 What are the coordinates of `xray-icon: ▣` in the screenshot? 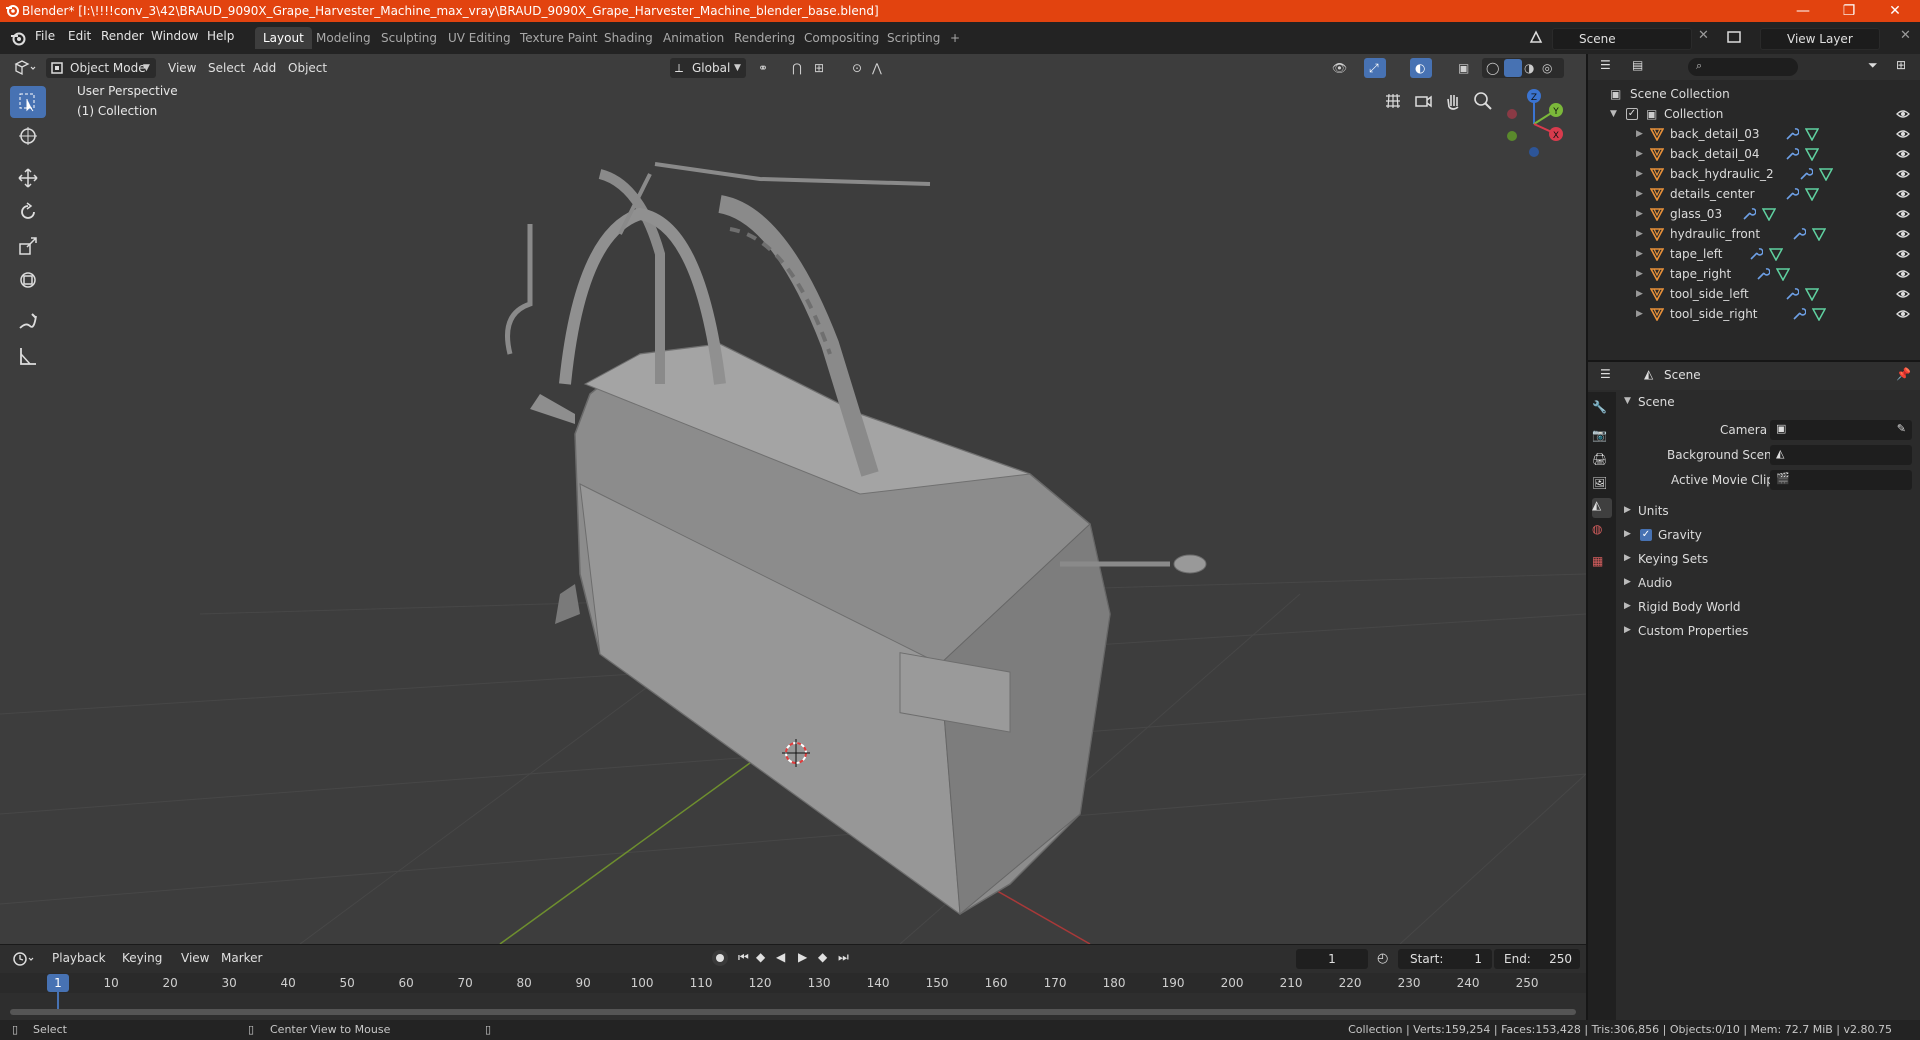 It's located at (1463, 68).